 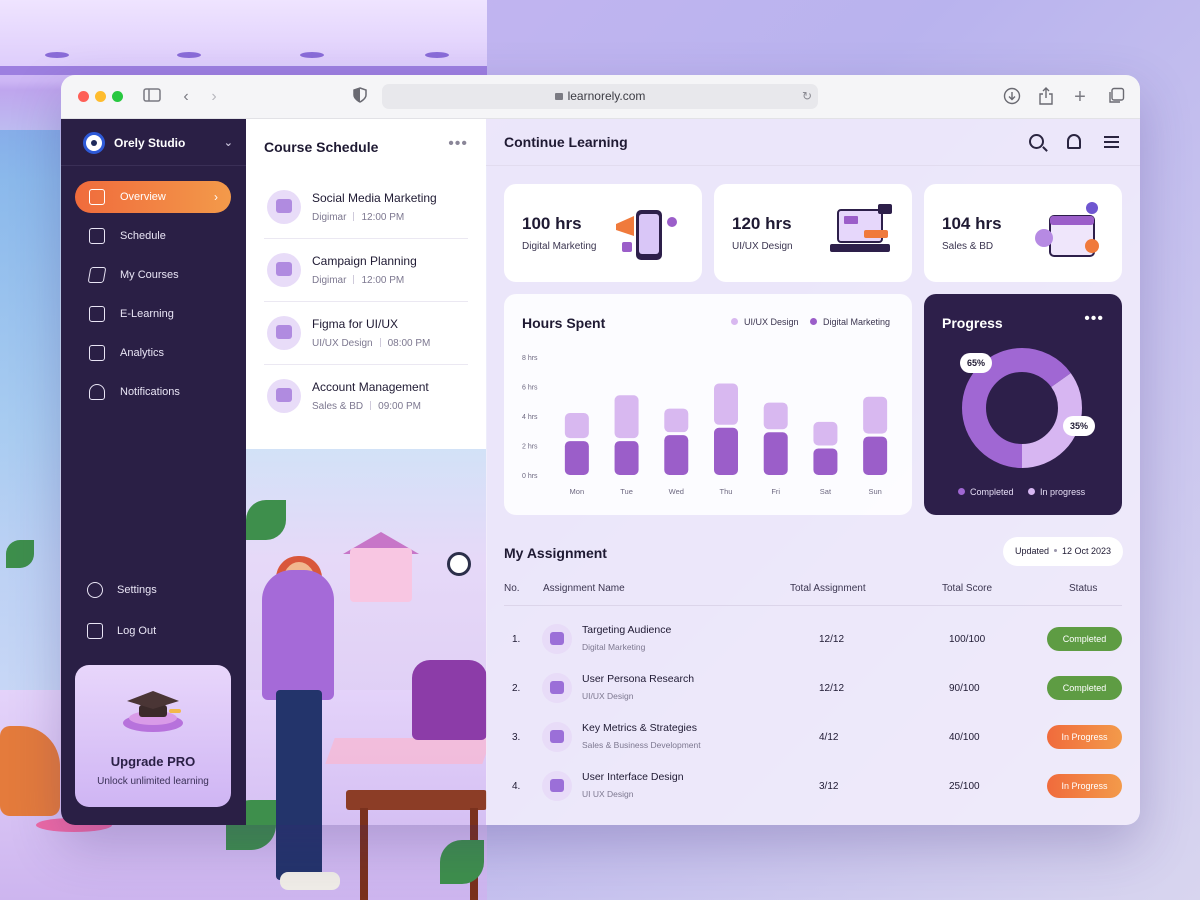 I want to click on reload-icon: ↻, so click(x=807, y=96).